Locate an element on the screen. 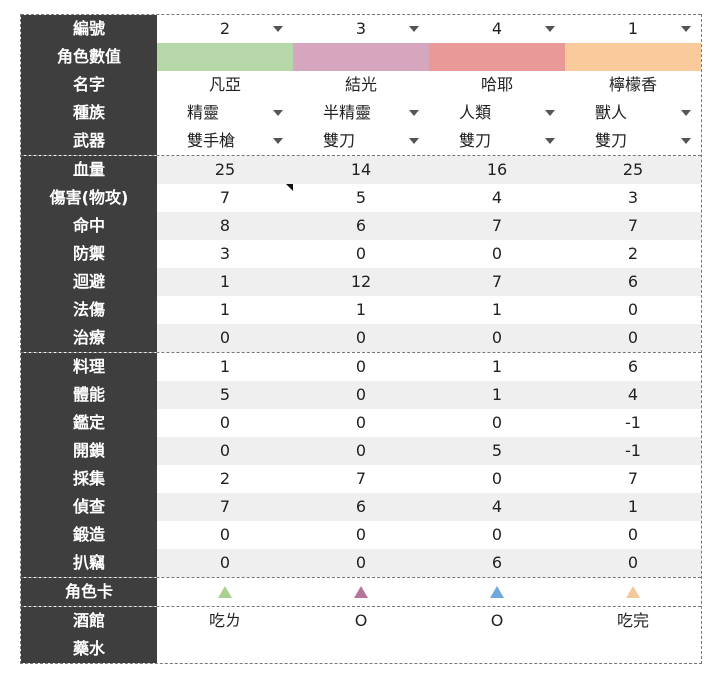 This screenshot has width=719, height=680. phys-cell: 1 is located at coordinates (497, 395).